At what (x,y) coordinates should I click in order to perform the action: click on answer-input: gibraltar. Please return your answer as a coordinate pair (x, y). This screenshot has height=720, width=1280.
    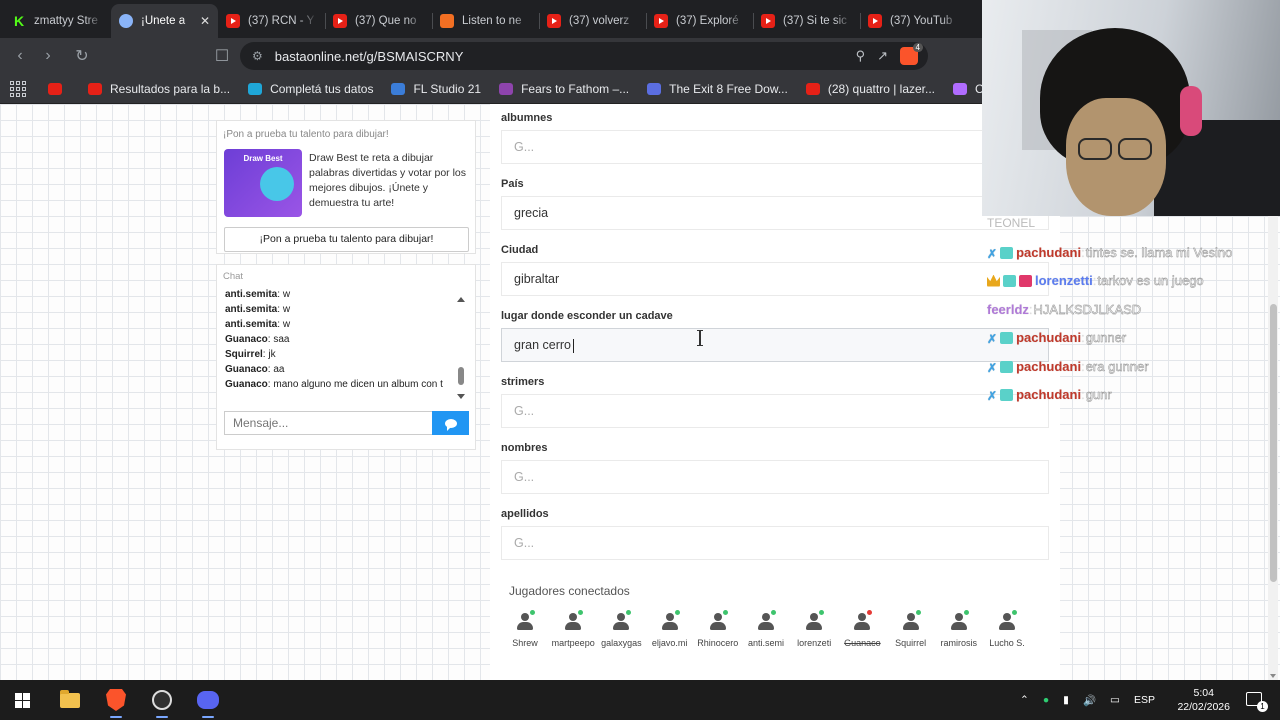
    Looking at the image, I should click on (775, 279).